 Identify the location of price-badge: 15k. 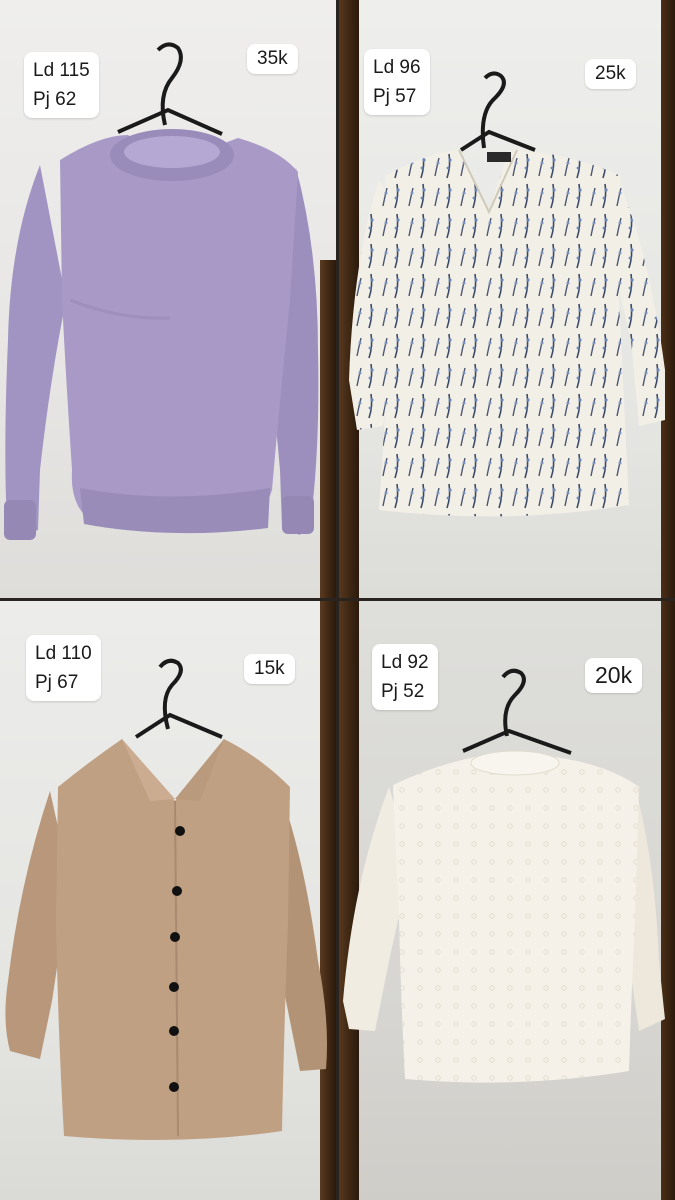
(269, 669).